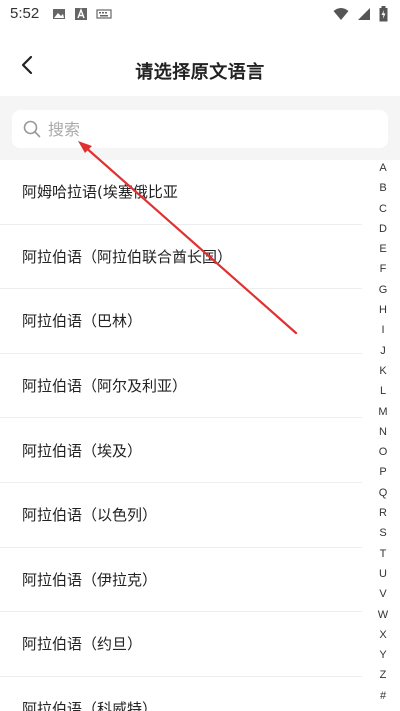 This screenshot has width=400, height=711. I want to click on language-label: 阿拉伯语（约旦）, so click(82, 644).